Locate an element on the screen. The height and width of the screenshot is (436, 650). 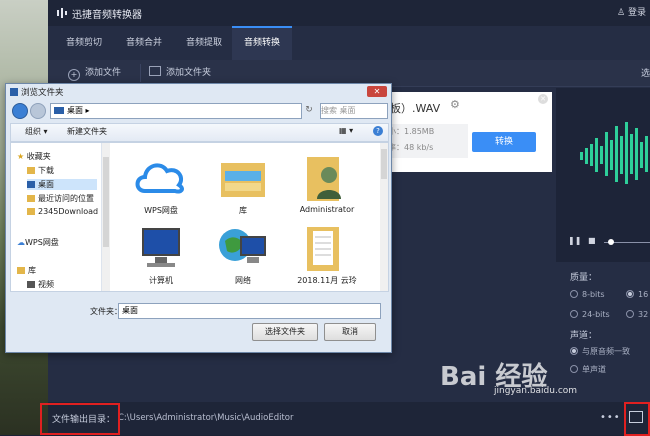
cloud-icon: ☁ is located at coordinates (21, 242).